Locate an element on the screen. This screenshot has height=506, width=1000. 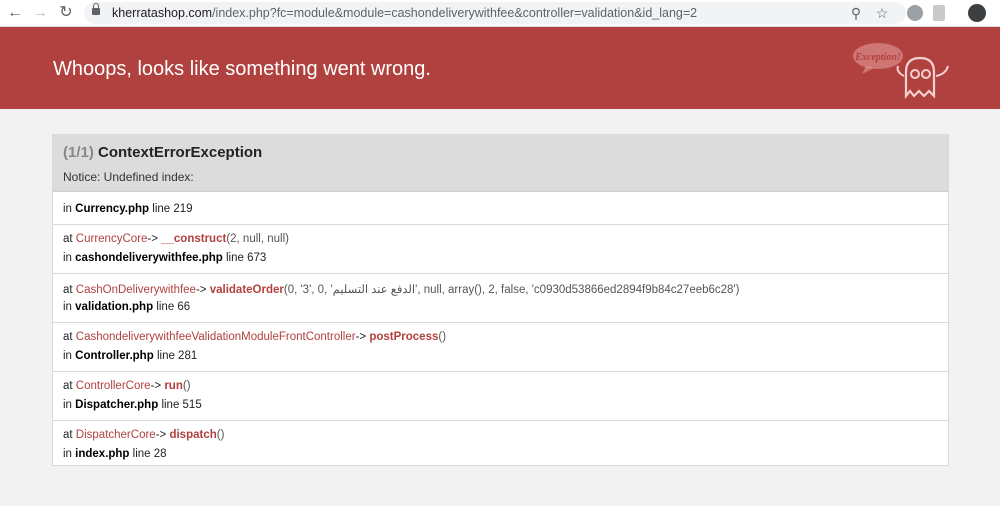
trace-method: __construct is located at coordinates (194, 239).